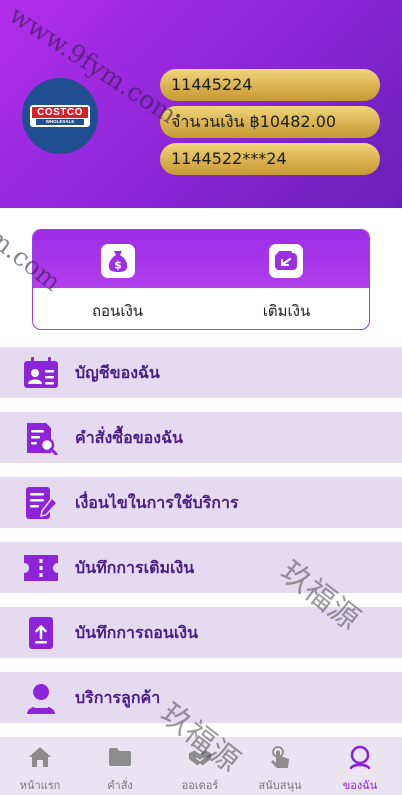  Describe the element at coordinates (285, 279) in the screenshot. I see `deposit-button: เติมเงิน` at that location.